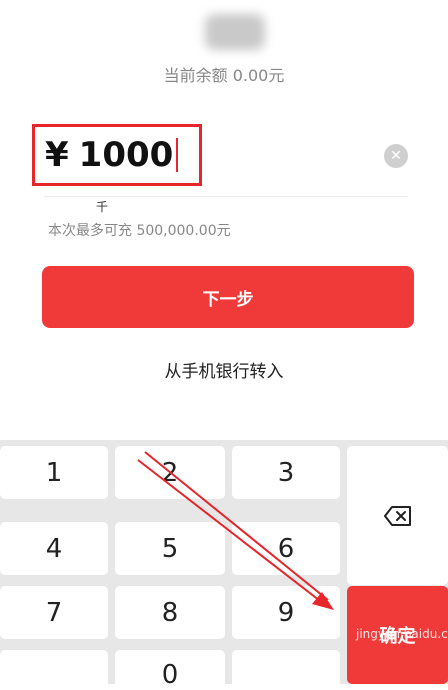 This screenshot has width=448, height=690. What do you see at coordinates (126, 155) in the screenshot?
I see `amount-value: 1000` at bounding box center [126, 155].